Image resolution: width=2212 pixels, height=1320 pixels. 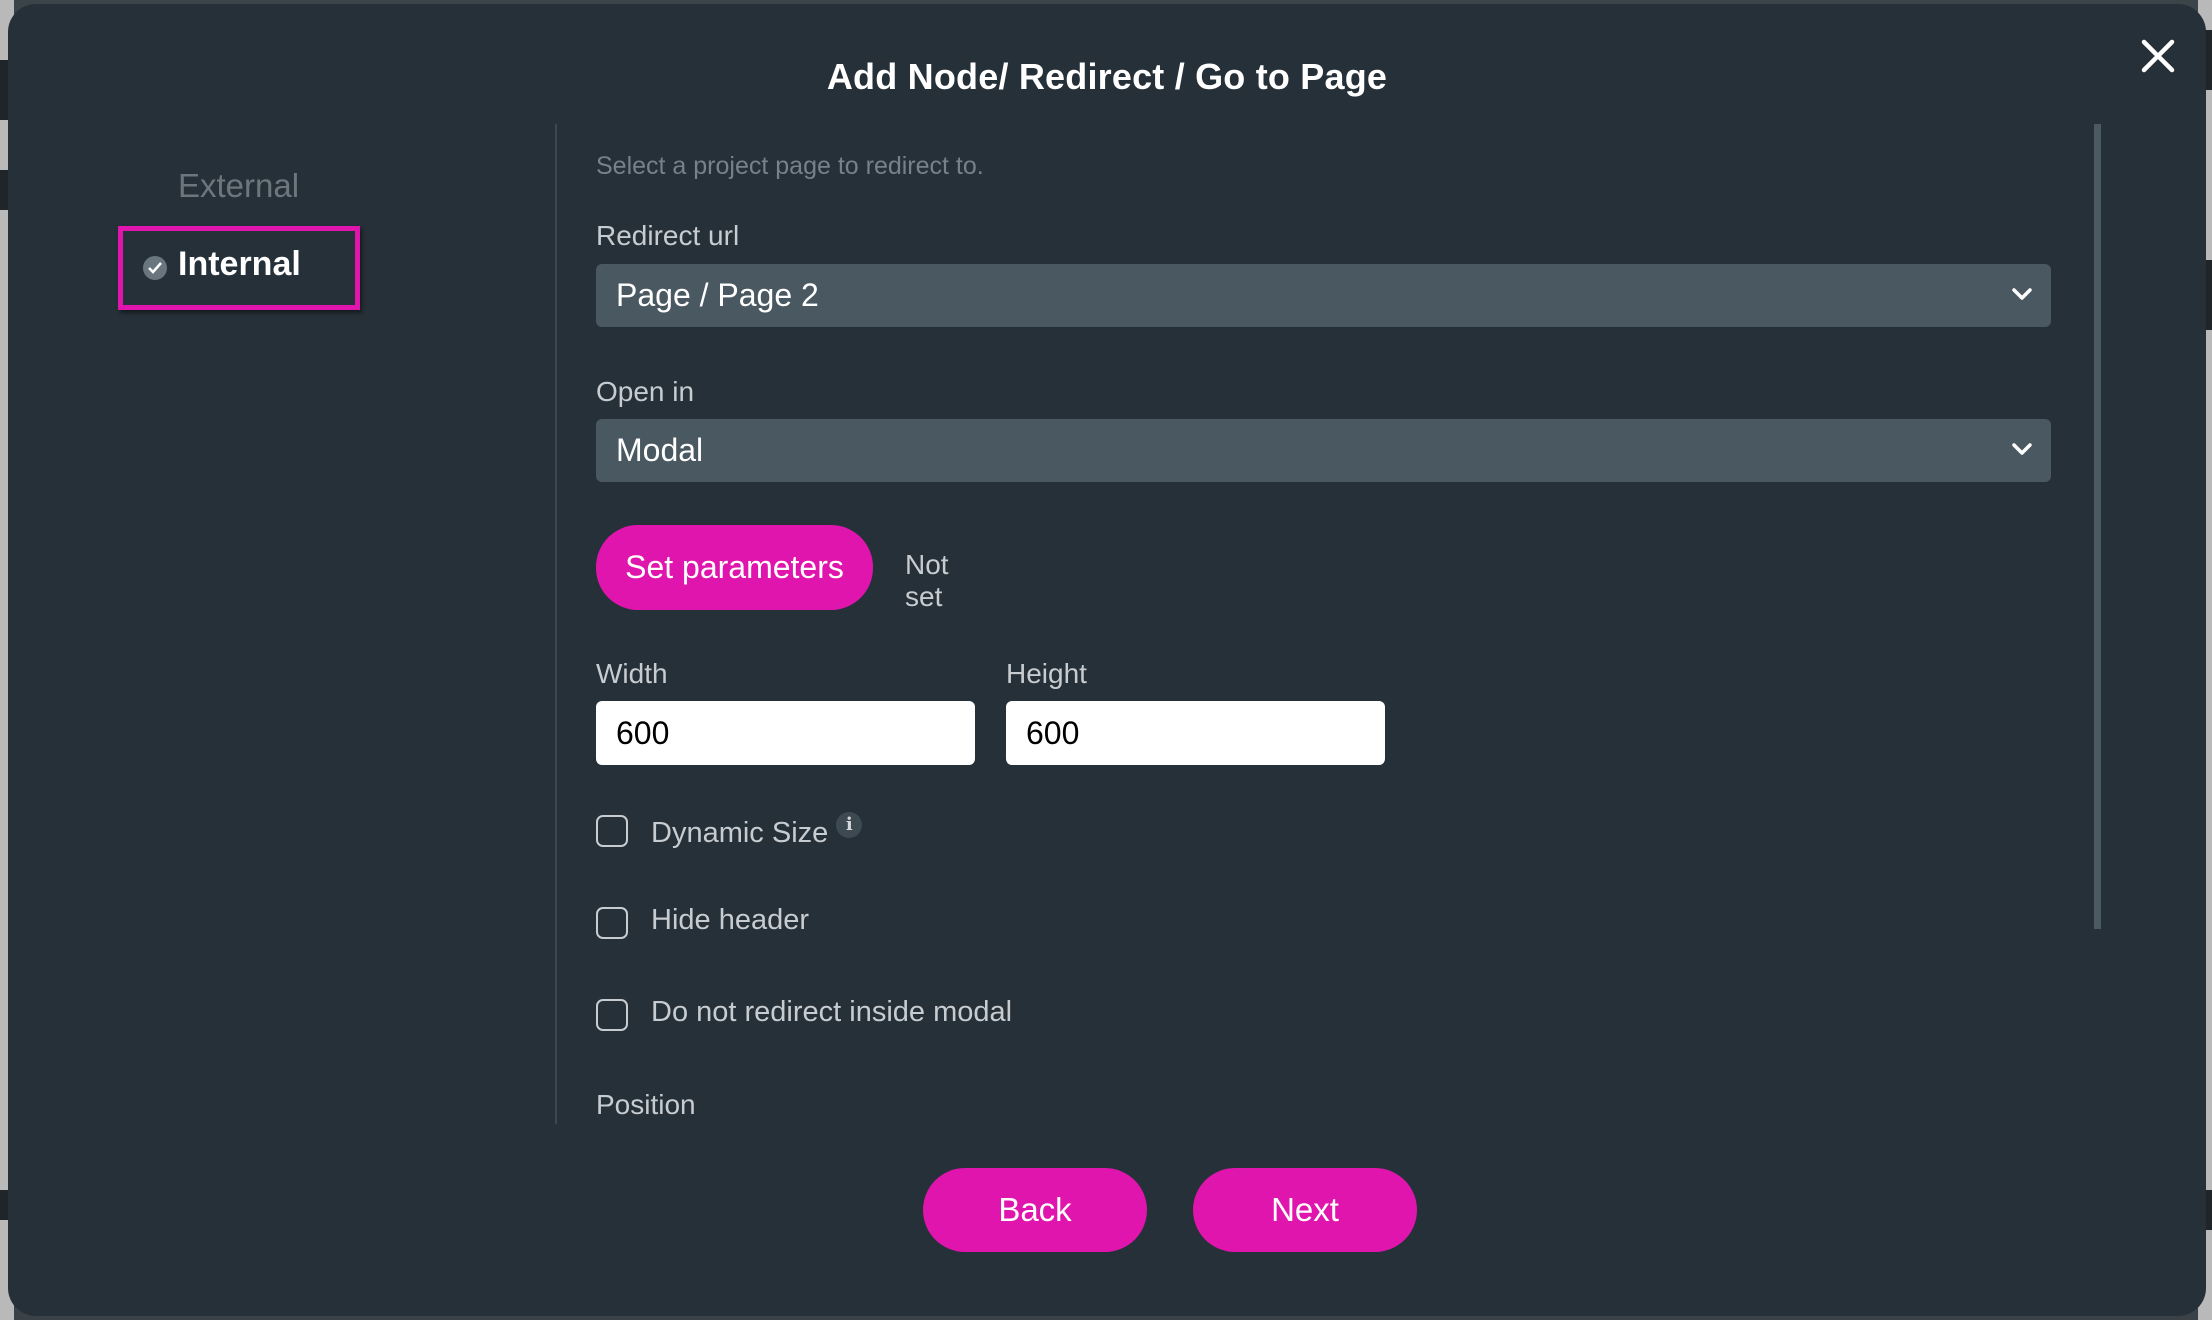 What do you see at coordinates (1305, 1210) in the screenshot?
I see `next-button: Next` at bounding box center [1305, 1210].